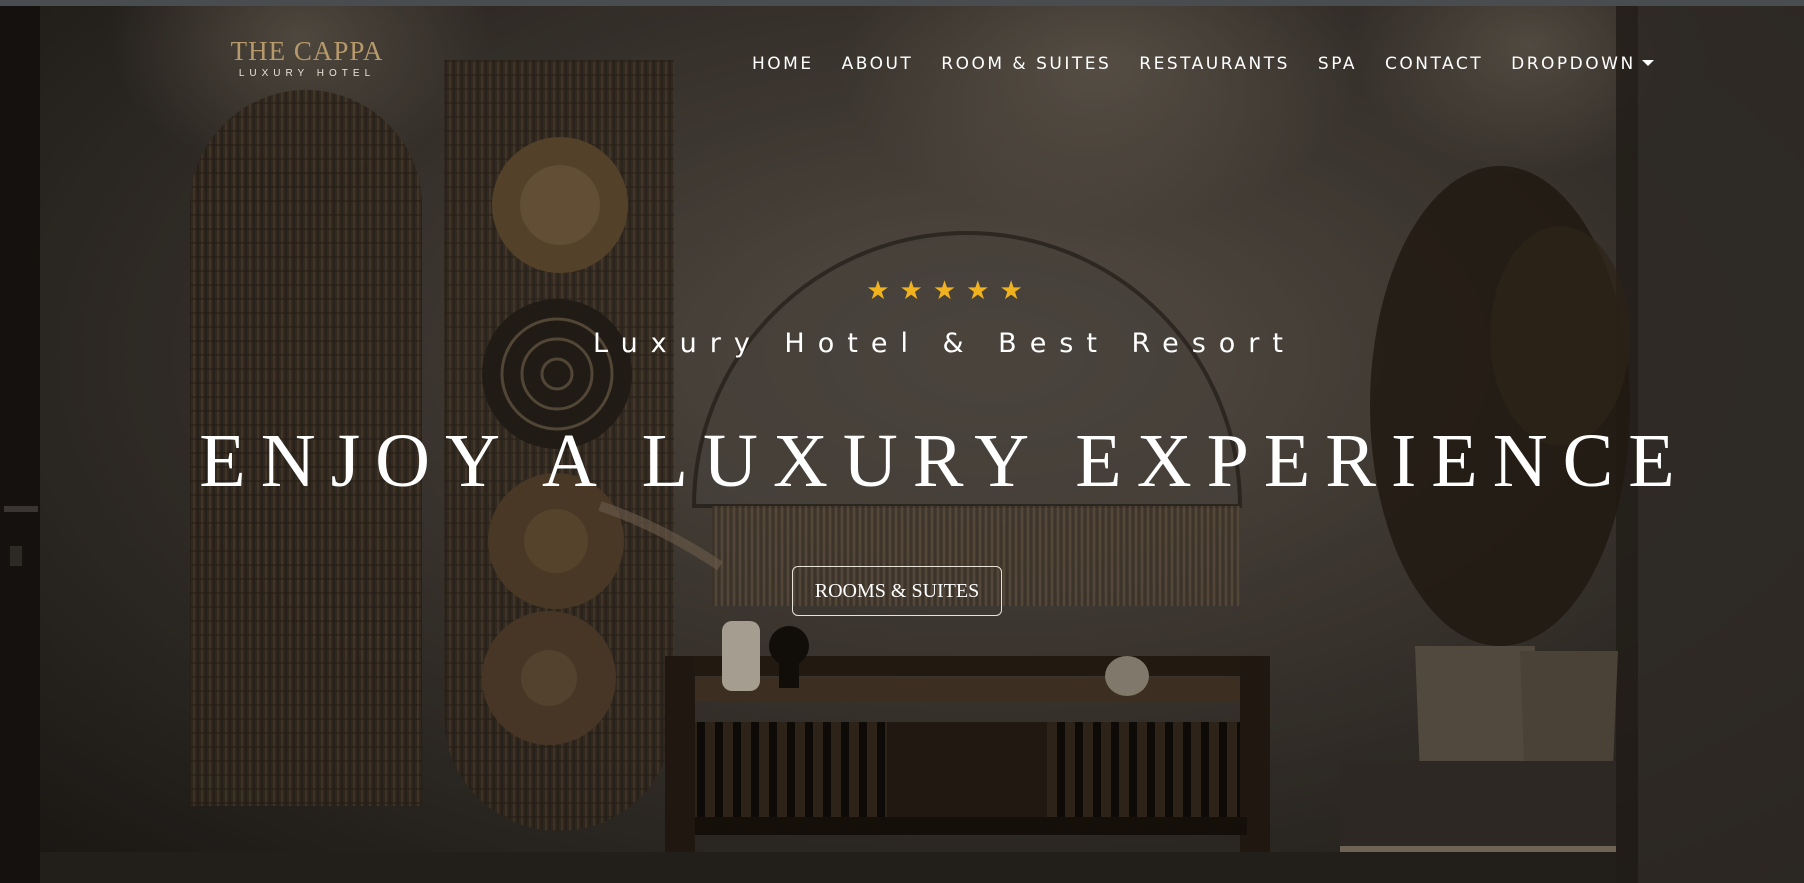 This screenshot has height=883, width=1804. I want to click on brand-logo: THE CAPPA LUXURY HOTEL, so click(307, 57).